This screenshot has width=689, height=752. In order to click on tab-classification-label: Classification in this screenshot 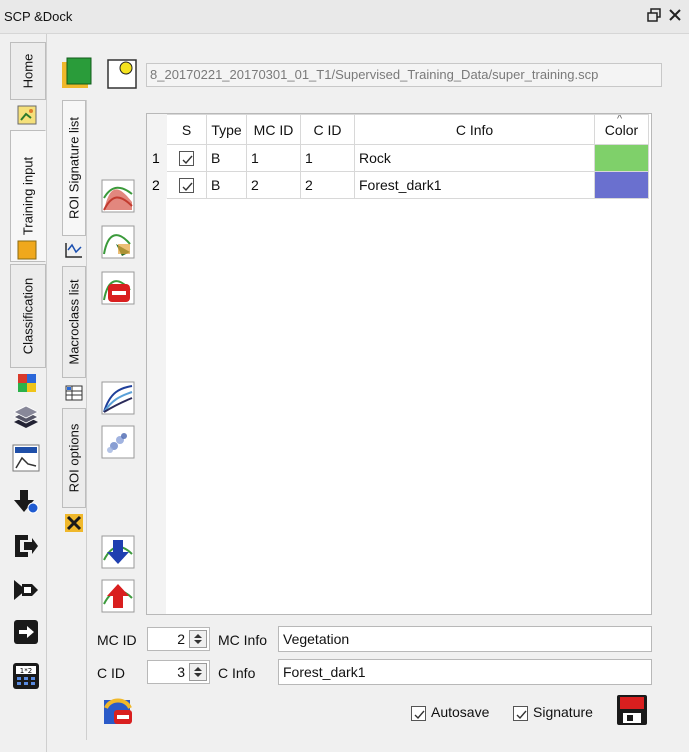, I will do `click(28, 316)`.